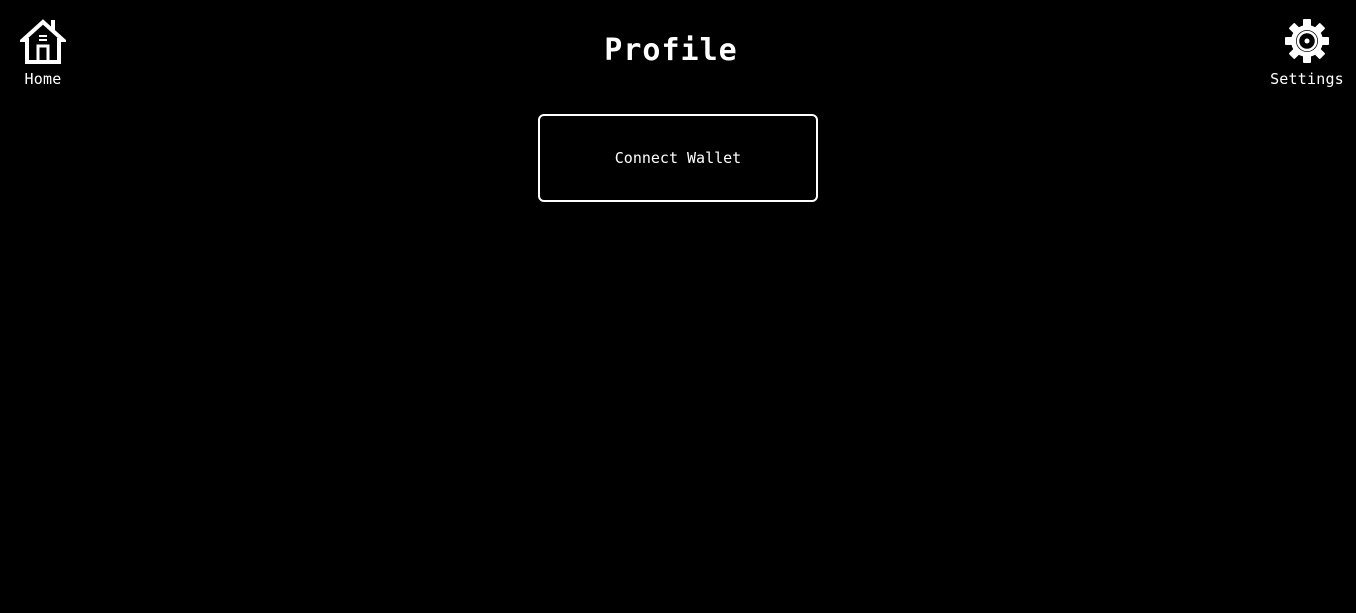  I want to click on settings-label: Settings, so click(1307, 79).